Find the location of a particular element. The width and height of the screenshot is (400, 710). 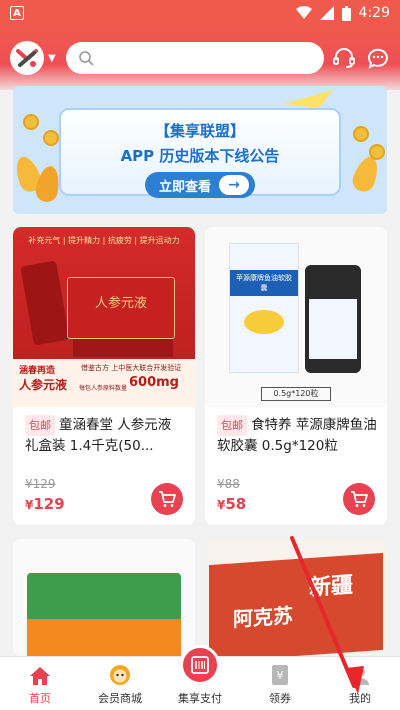

capsule-icon is located at coordinates (264, 322).